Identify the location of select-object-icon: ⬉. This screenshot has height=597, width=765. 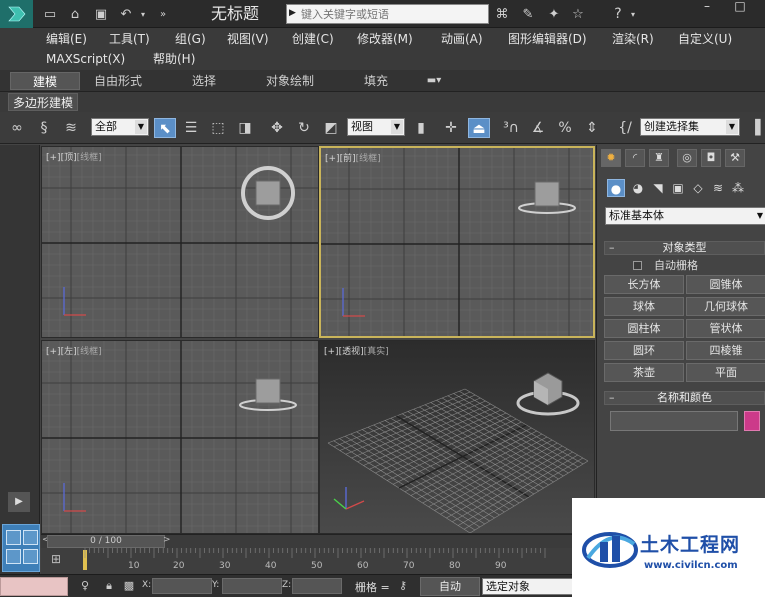
(165, 128).